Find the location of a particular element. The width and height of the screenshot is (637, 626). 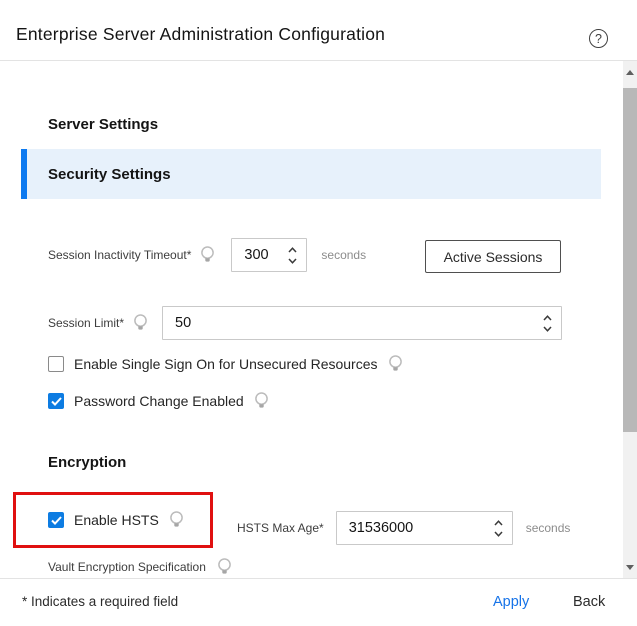

session-timeout-inputbox is located at coordinates (269, 255).